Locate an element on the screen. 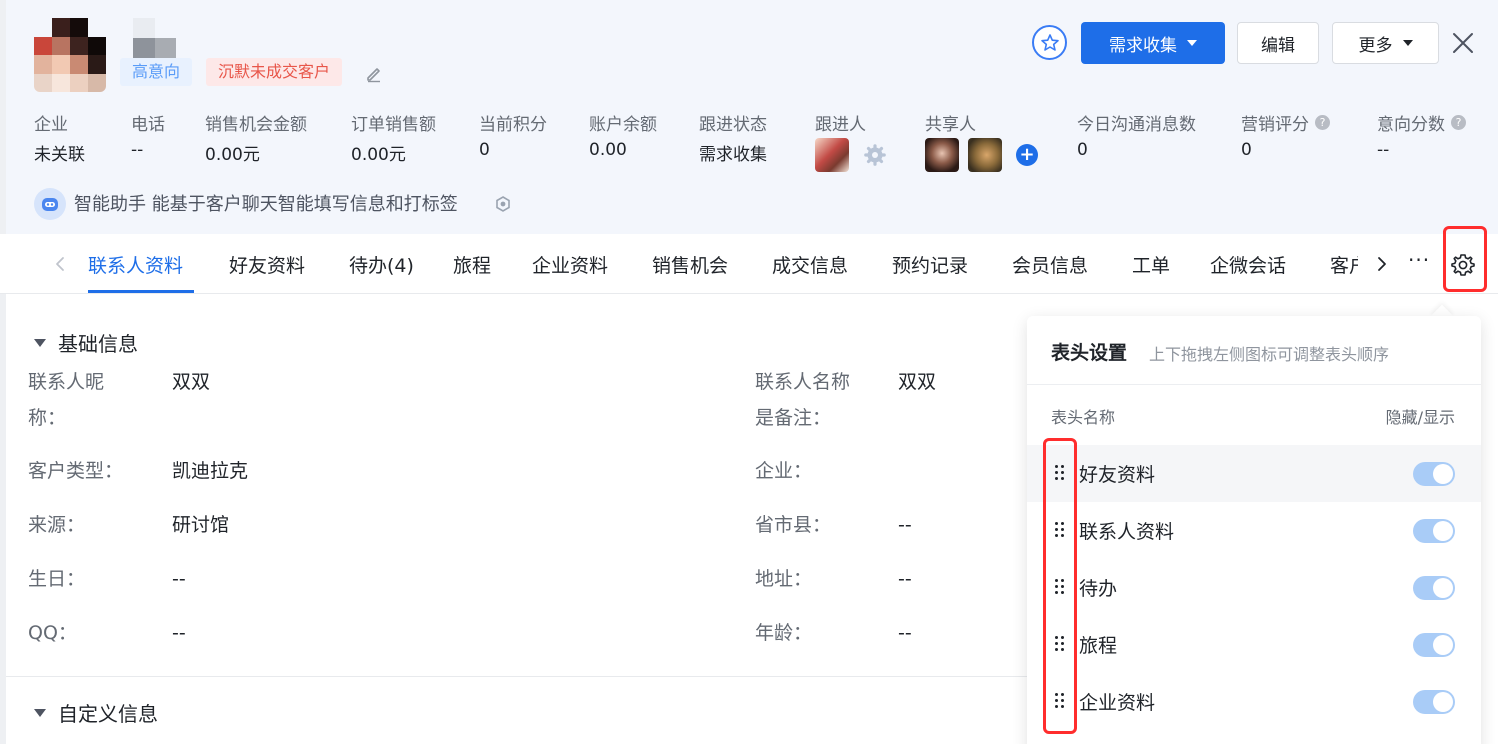 Image resolution: width=1498 pixels, height=744 pixels. column-name-header: 表头名称 is located at coordinates (1083, 417).